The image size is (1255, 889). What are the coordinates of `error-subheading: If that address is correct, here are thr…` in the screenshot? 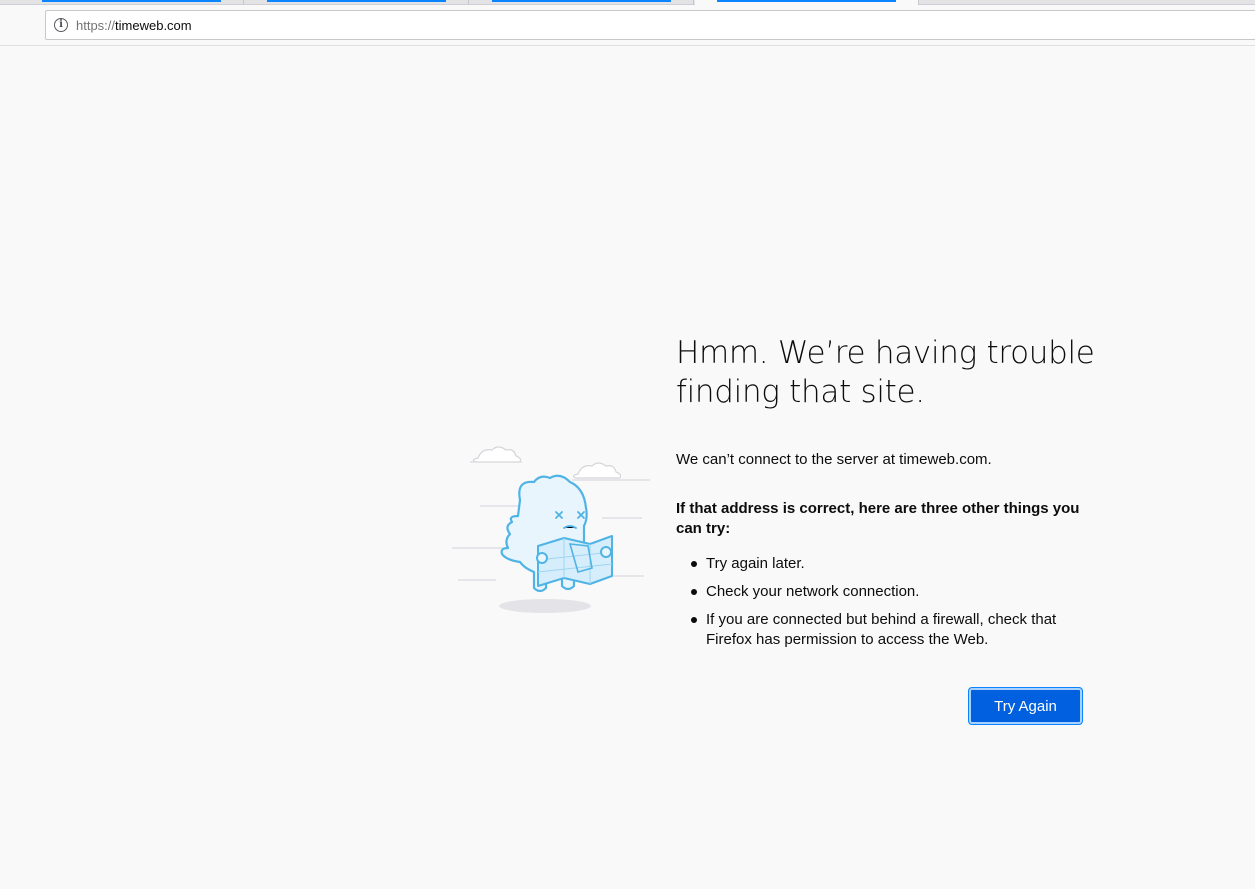 It's located at (878, 518).